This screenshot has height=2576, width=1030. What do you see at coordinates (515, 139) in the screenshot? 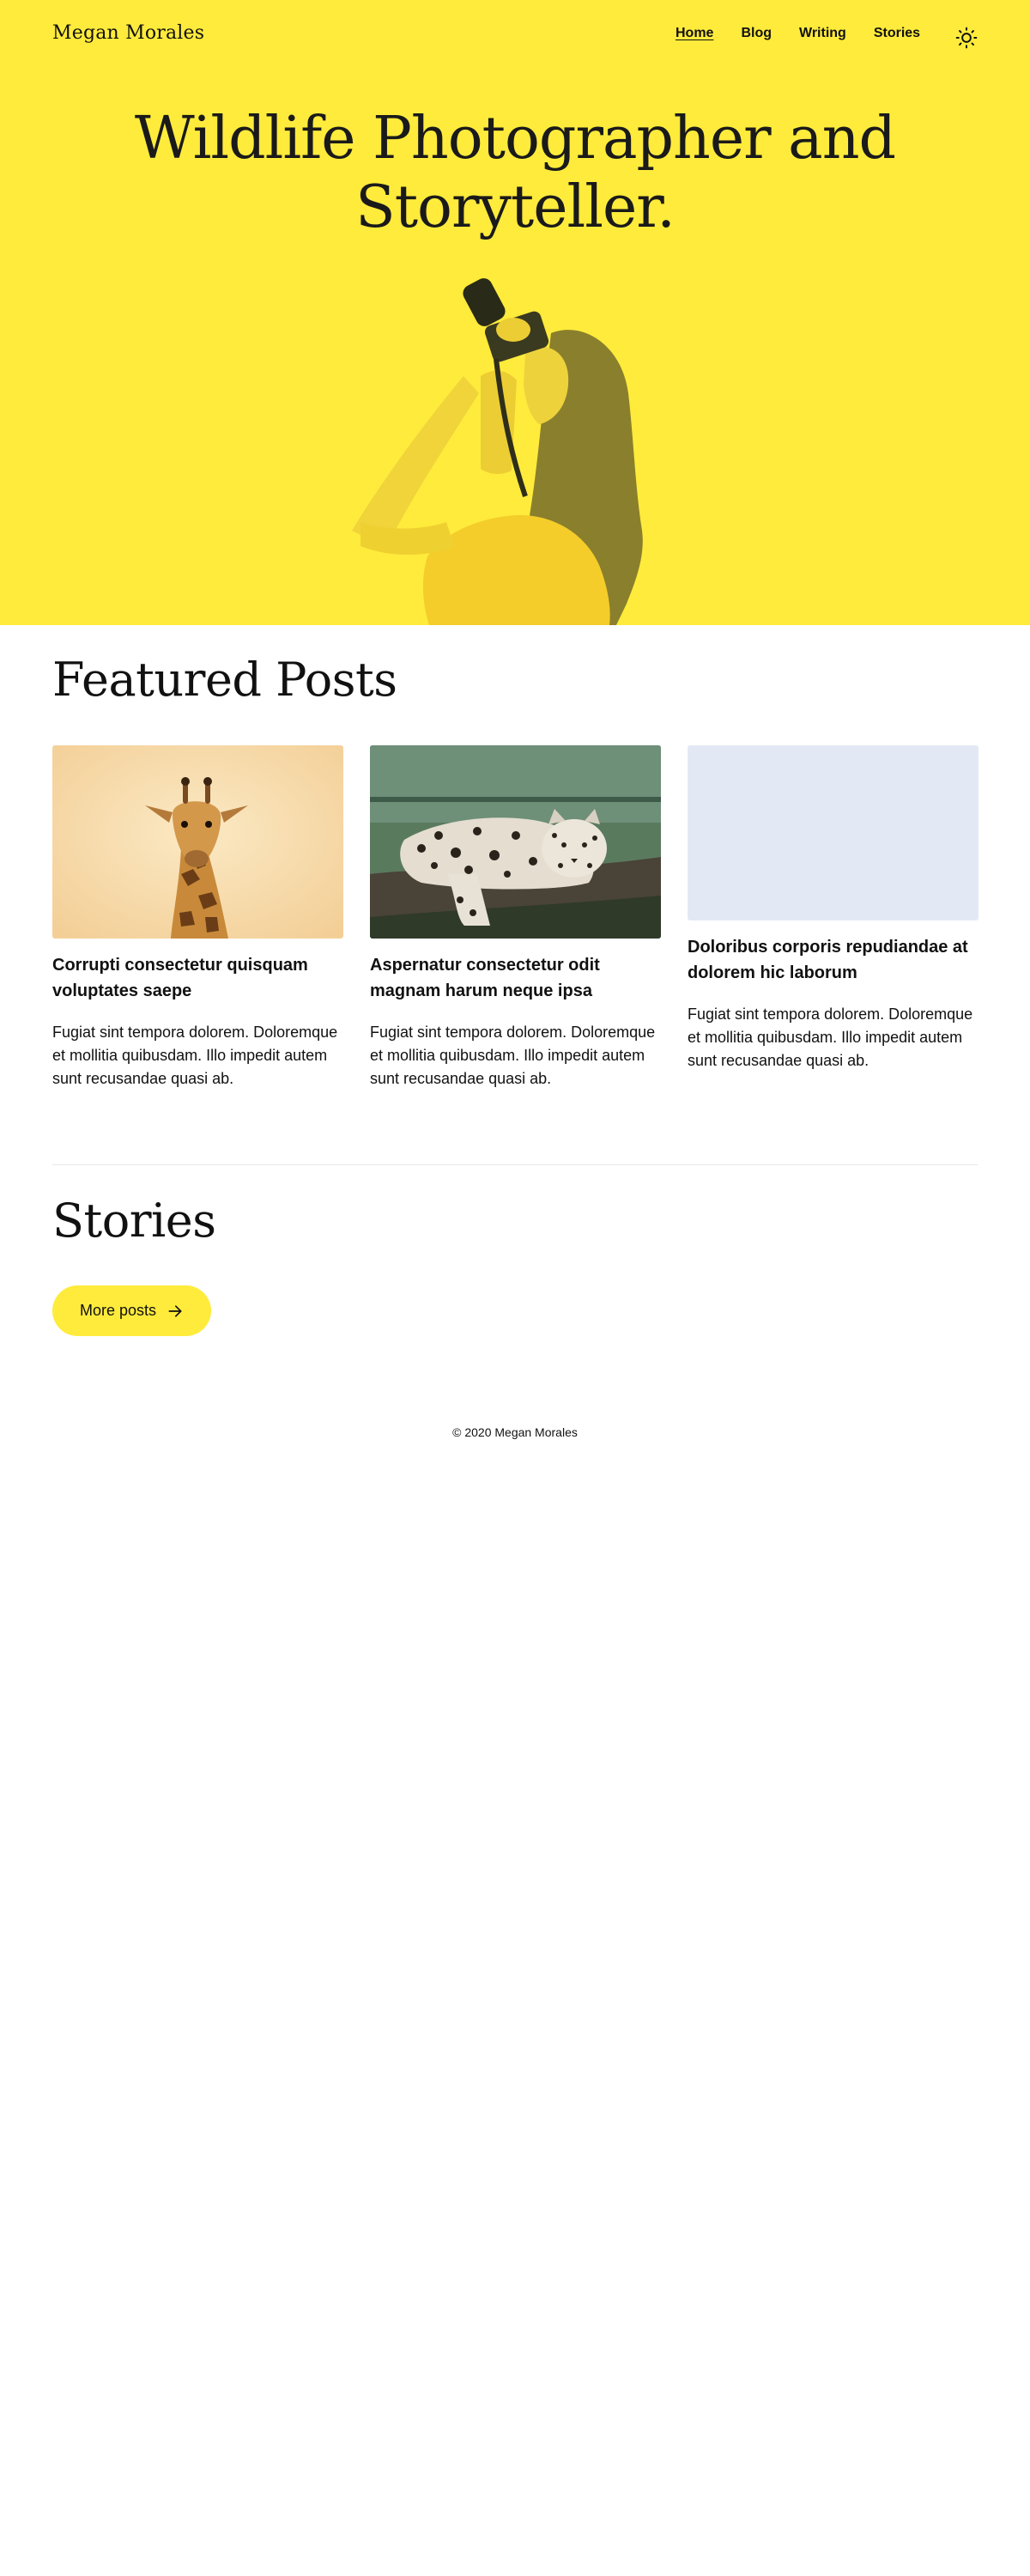
I see `hero-heading-line-1: Wildlife Photographer and` at bounding box center [515, 139].